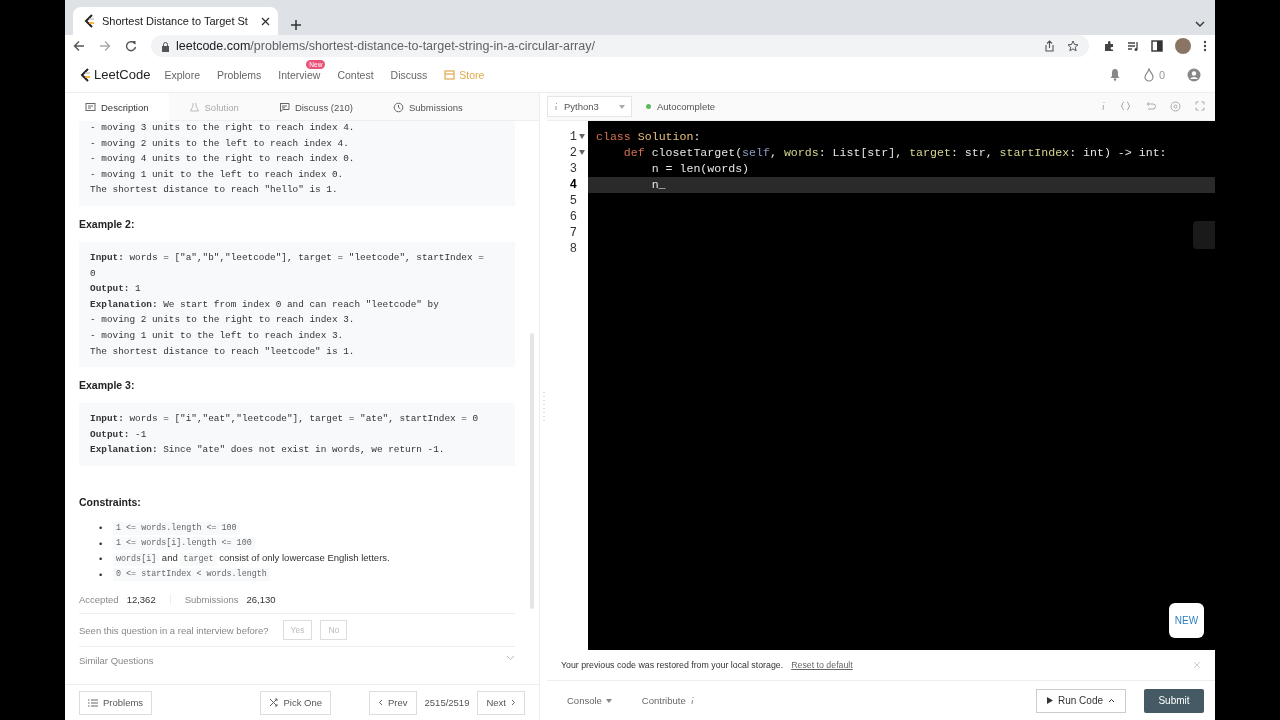 Image resolution: width=1280 pixels, height=720 pixels. What do you see at coordinates (380, 702) in the screenshot?
I see `chevron-left-icon` at bounding box center [380, 702].